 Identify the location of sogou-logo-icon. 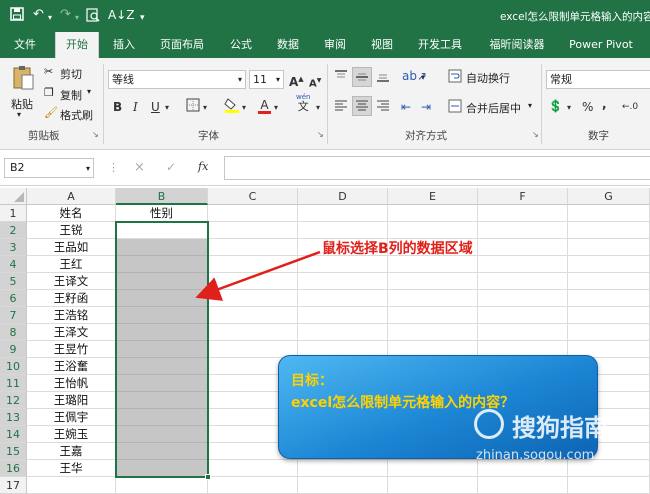
(489, 424).